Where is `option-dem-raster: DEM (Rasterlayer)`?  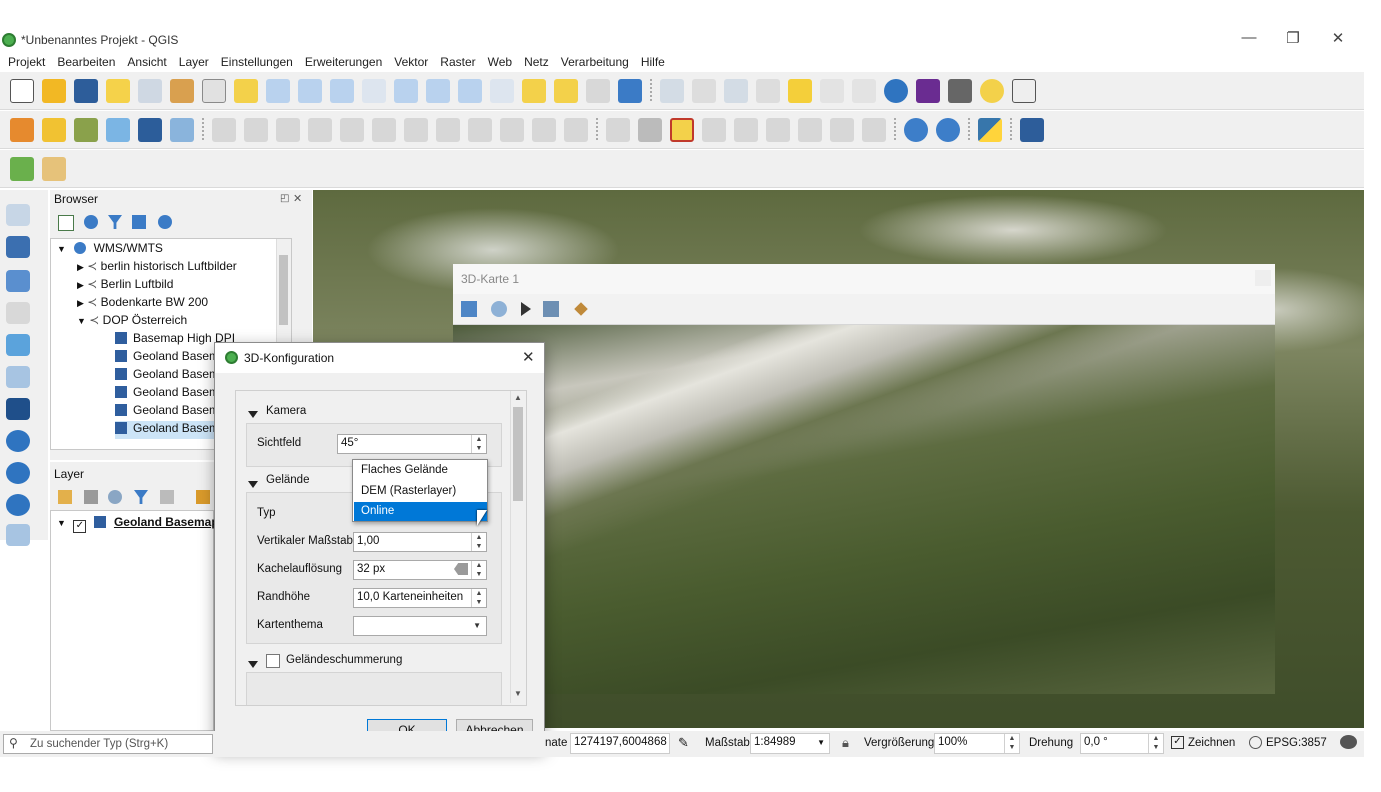 option-dem-raster: DEM (Rasterlayer) is located at coordinates (420, 491).